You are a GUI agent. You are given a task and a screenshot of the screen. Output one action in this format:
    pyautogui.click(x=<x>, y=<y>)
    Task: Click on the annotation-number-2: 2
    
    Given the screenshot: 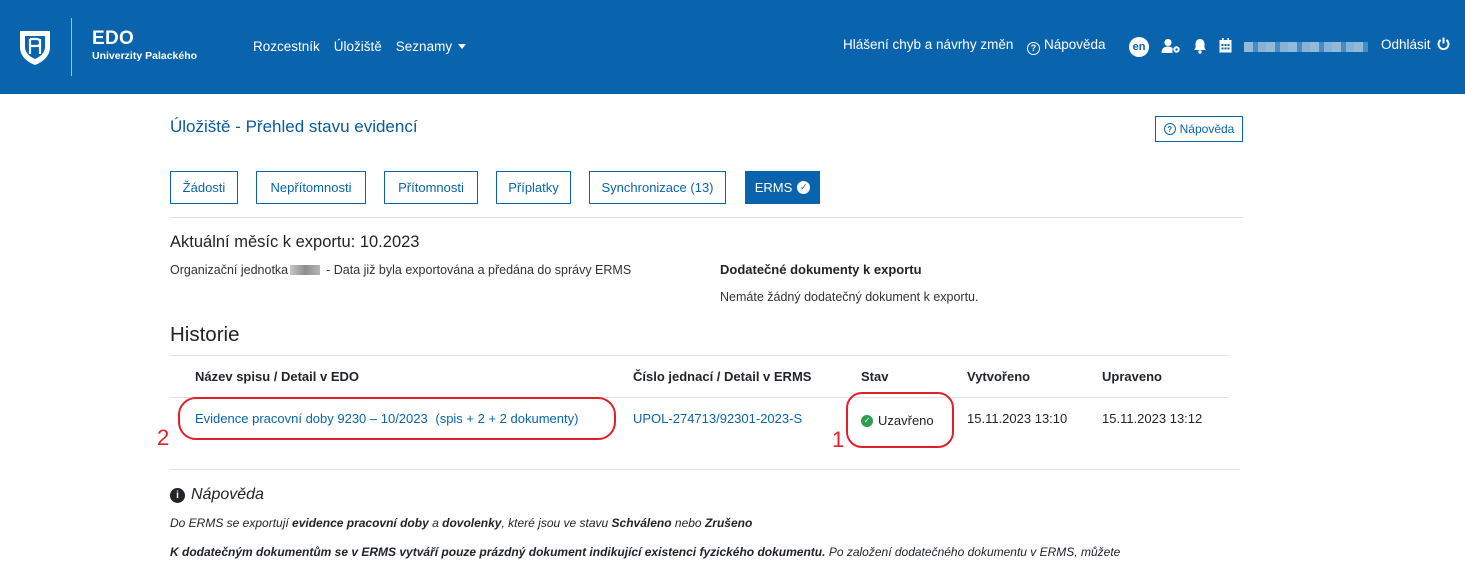 What is the action you would take?
    pyautogui.click(x=163, y=437)
    